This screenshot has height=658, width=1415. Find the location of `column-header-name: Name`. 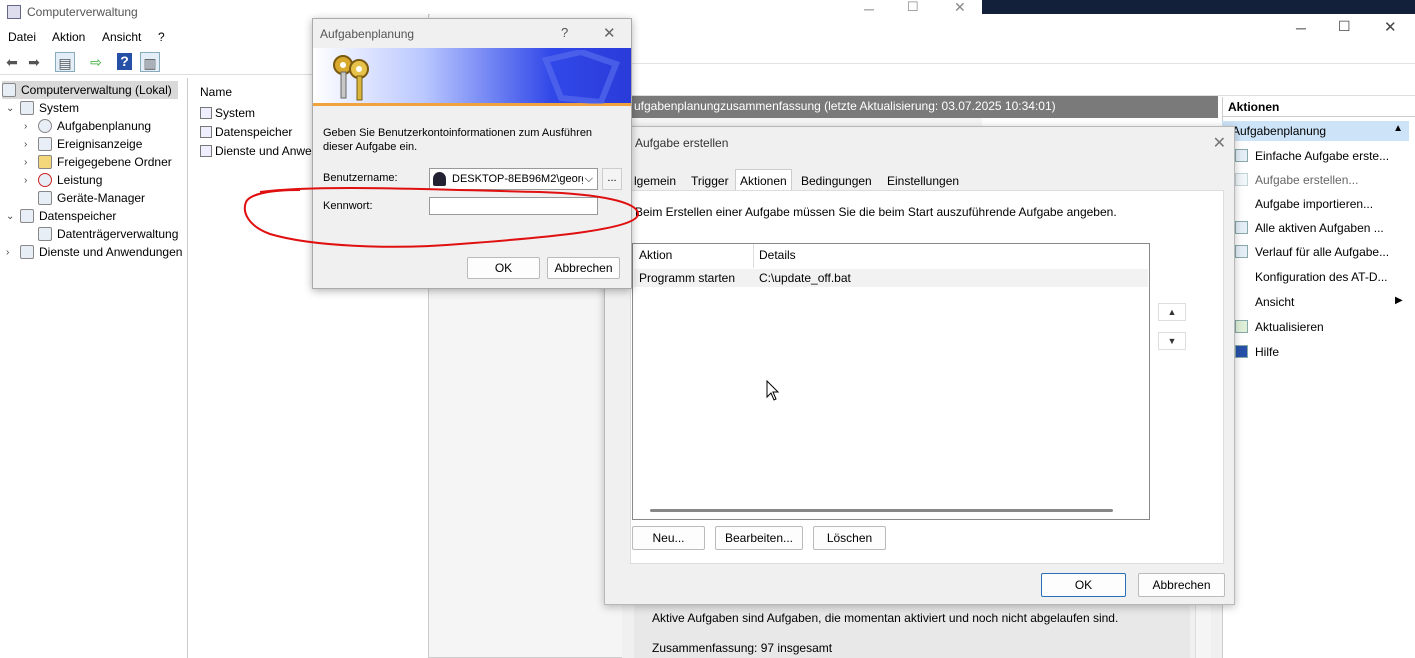

column-header-name: Name is located at coordinates (216, 92).